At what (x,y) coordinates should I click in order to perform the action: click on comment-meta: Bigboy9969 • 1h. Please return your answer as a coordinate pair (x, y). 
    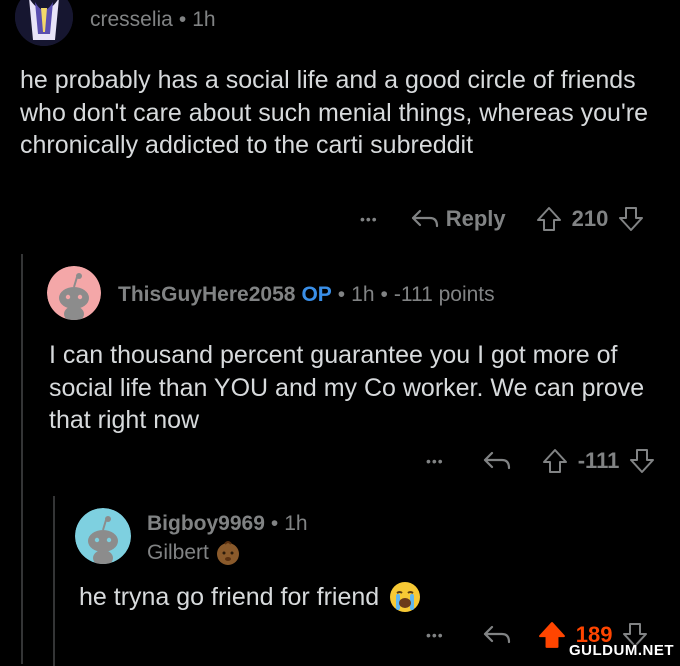
    Looking at the image, I should click on (227, 524).